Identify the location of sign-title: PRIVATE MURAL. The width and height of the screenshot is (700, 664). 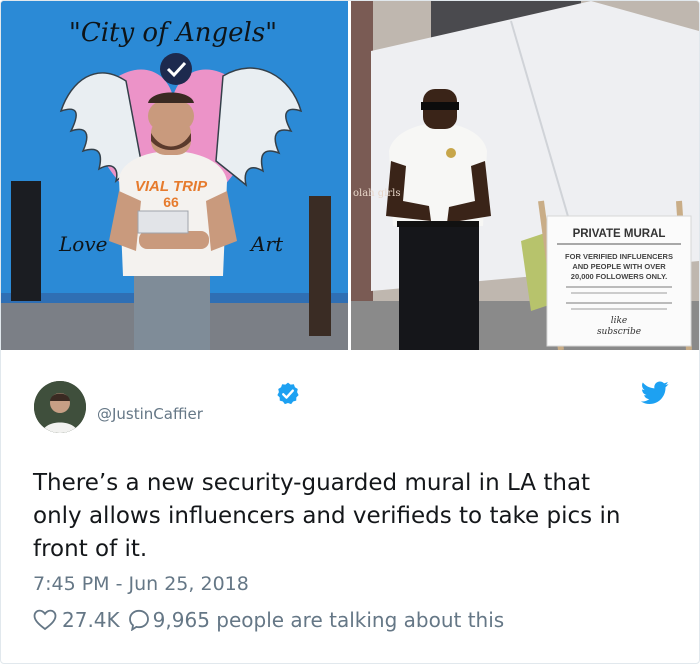
(619, 234).